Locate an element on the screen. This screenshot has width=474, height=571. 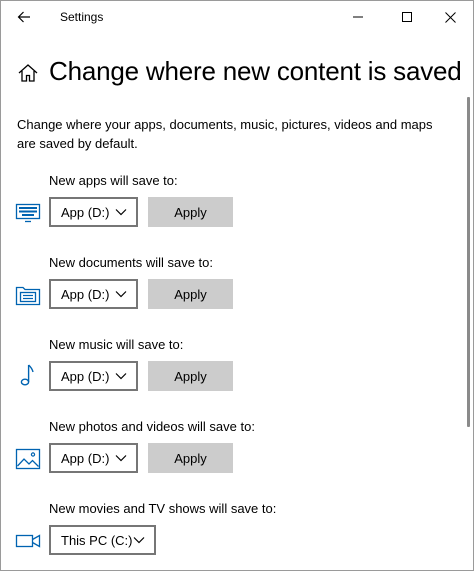
minimize-button is located at coordinates (358, 17).